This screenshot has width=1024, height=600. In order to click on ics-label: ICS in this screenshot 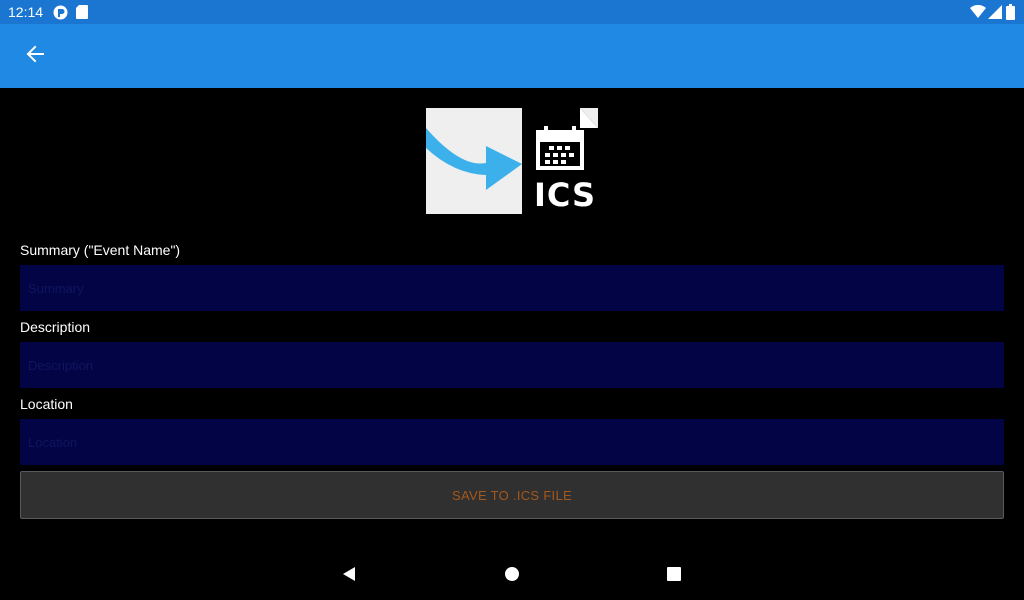, I will do `click(565, 195)`.